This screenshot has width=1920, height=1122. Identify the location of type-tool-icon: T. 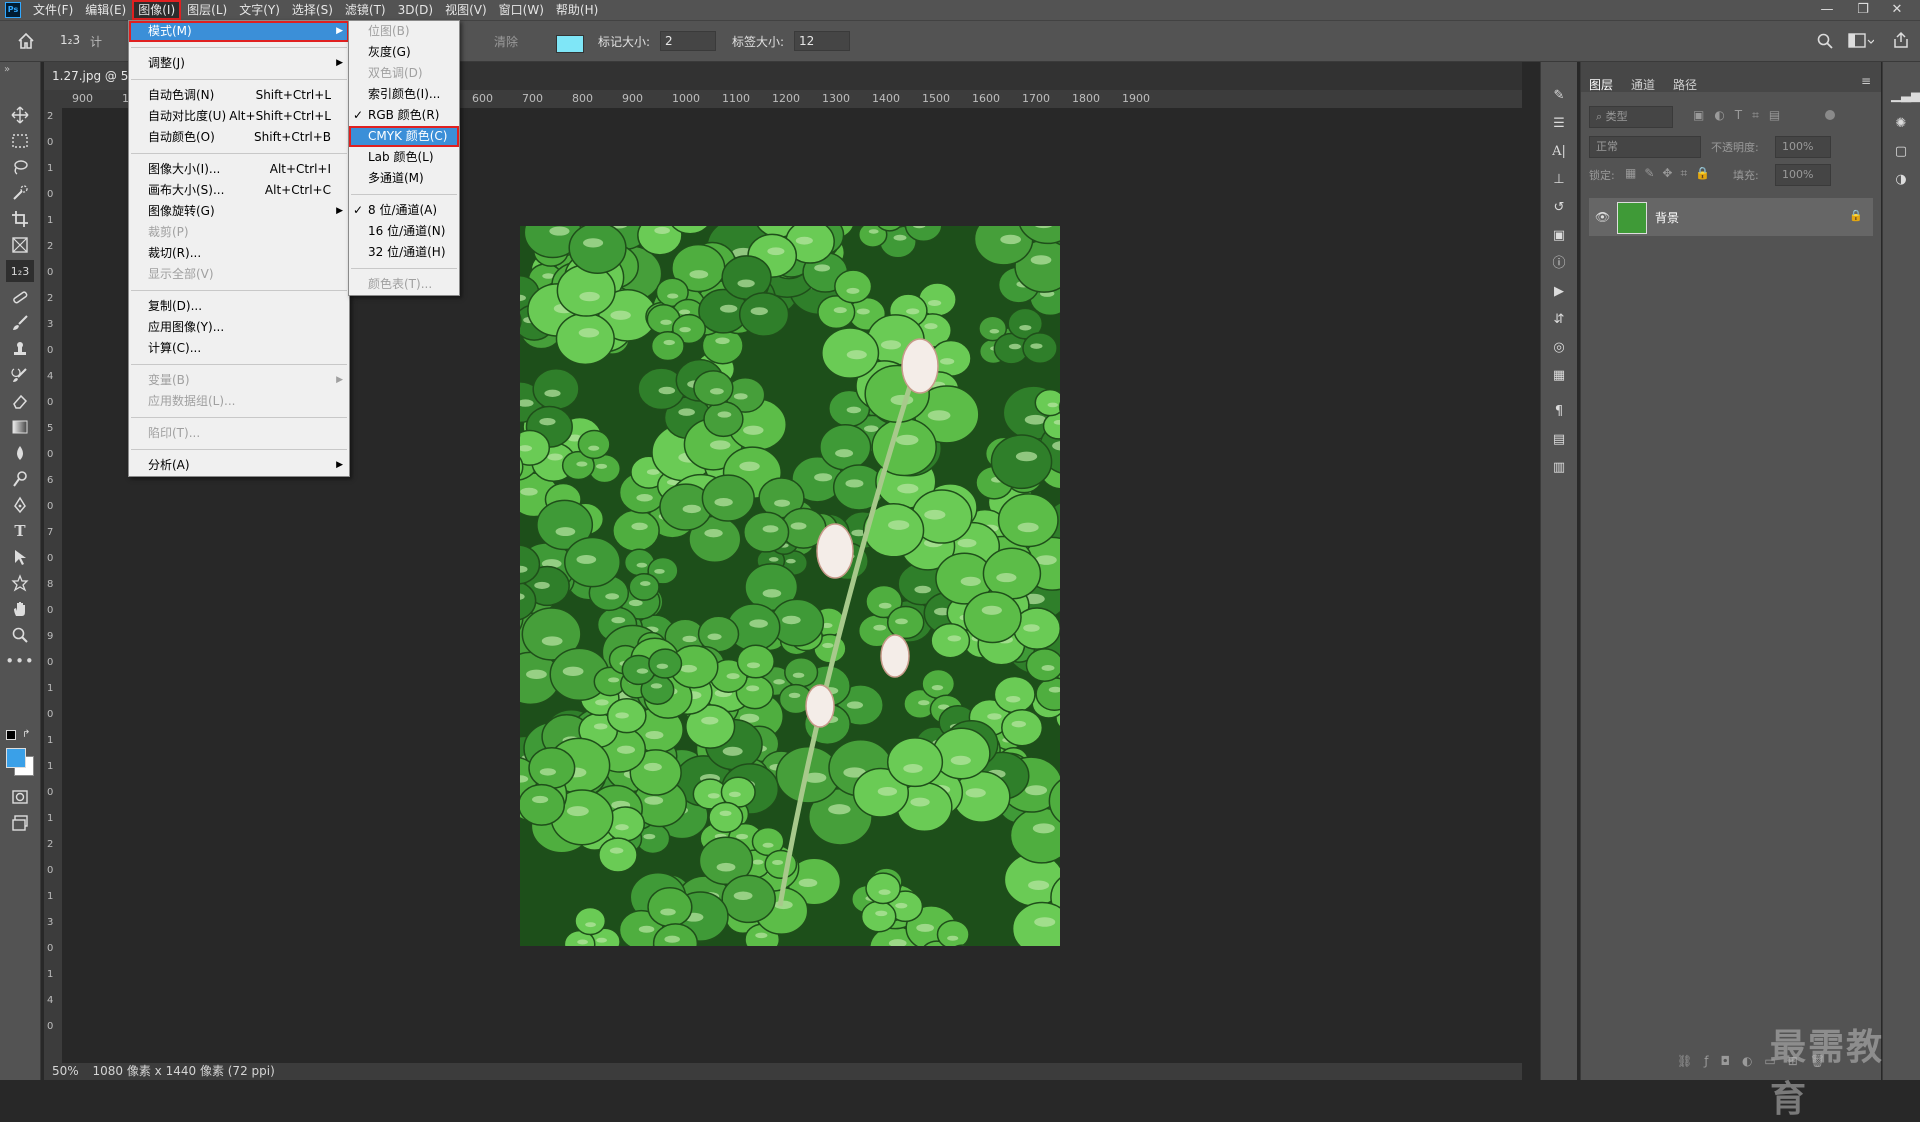
(20, 531).